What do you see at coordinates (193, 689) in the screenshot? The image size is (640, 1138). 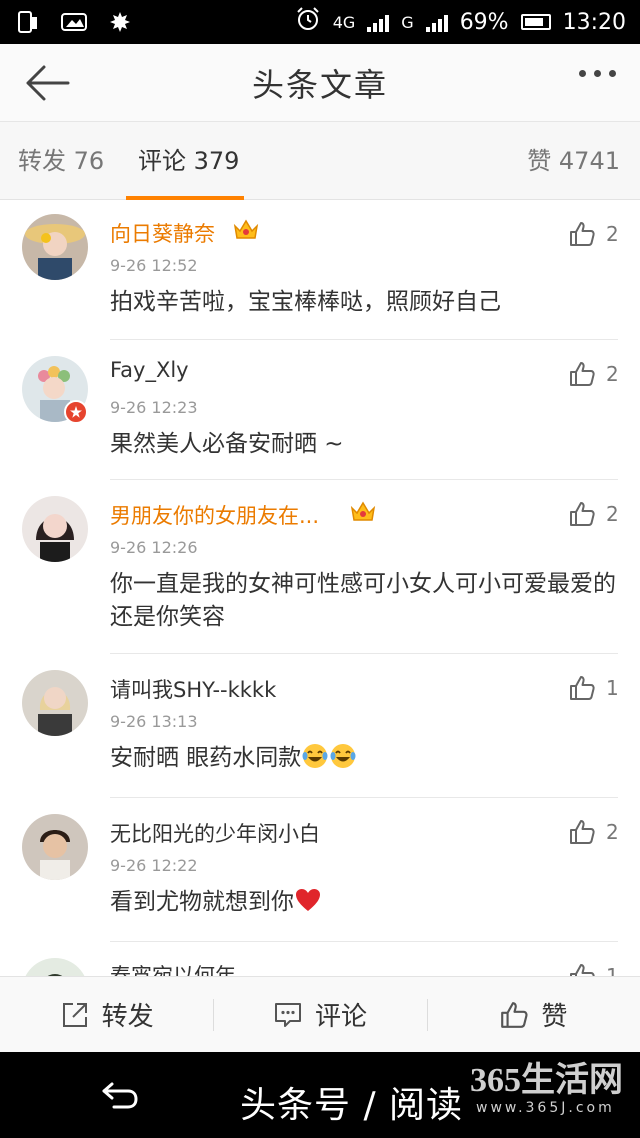 I see `comment-username: 请叫我SHY--kkkk` at bounding box center [193, 689].